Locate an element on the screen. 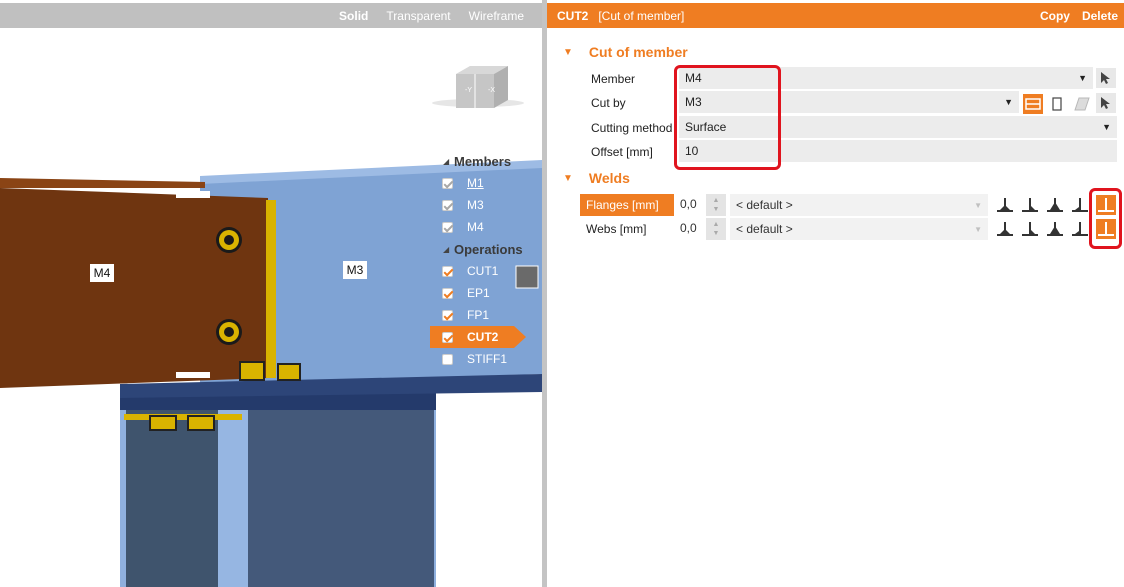  bounding-box-icon is located at coordinates (1057, 104).